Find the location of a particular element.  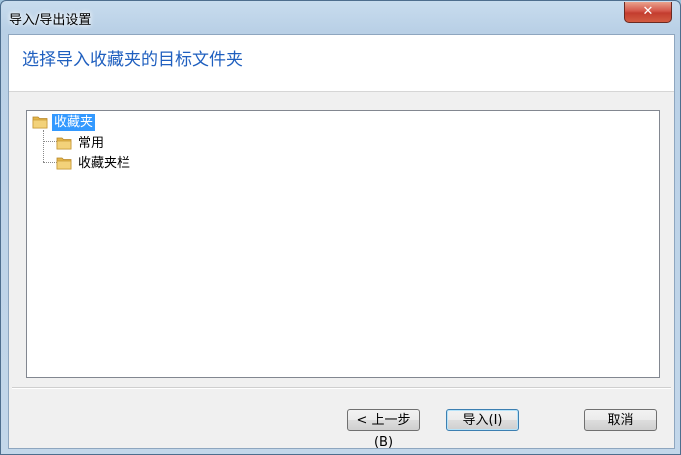

back-button: < 上一步(B) is located at coordinates (383, 429).